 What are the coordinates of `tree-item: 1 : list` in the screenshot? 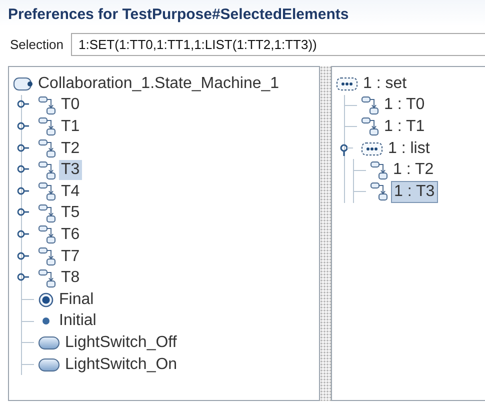 It's located at (409, 148).